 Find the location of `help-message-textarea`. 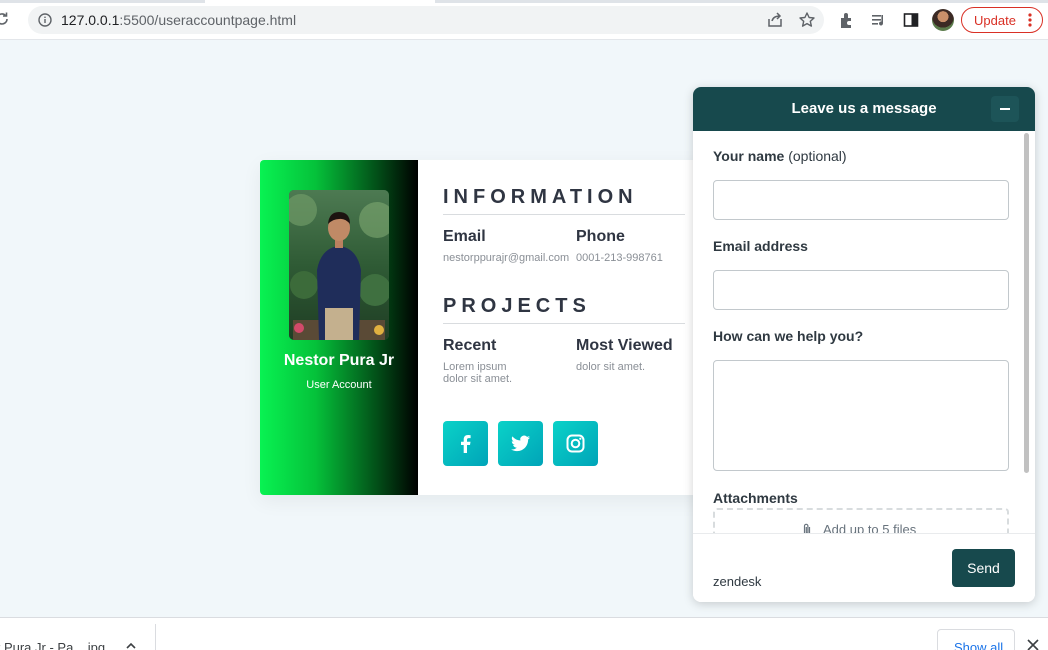

help-message-textarea is located at coordinates (861, 415).